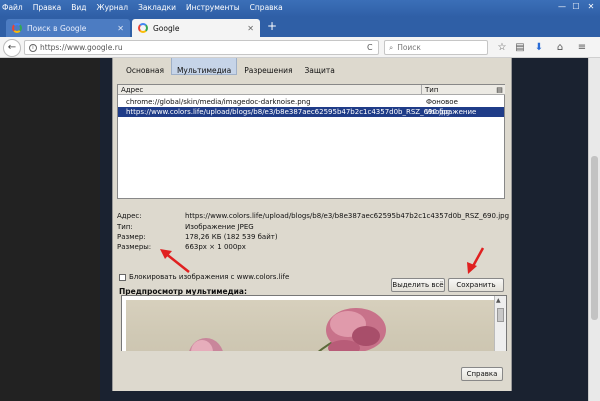 This screenshot has height=401, width=600. Describe the element at coordinates (12, 48) in the screenshot. I see `back-button: ←` at that location.